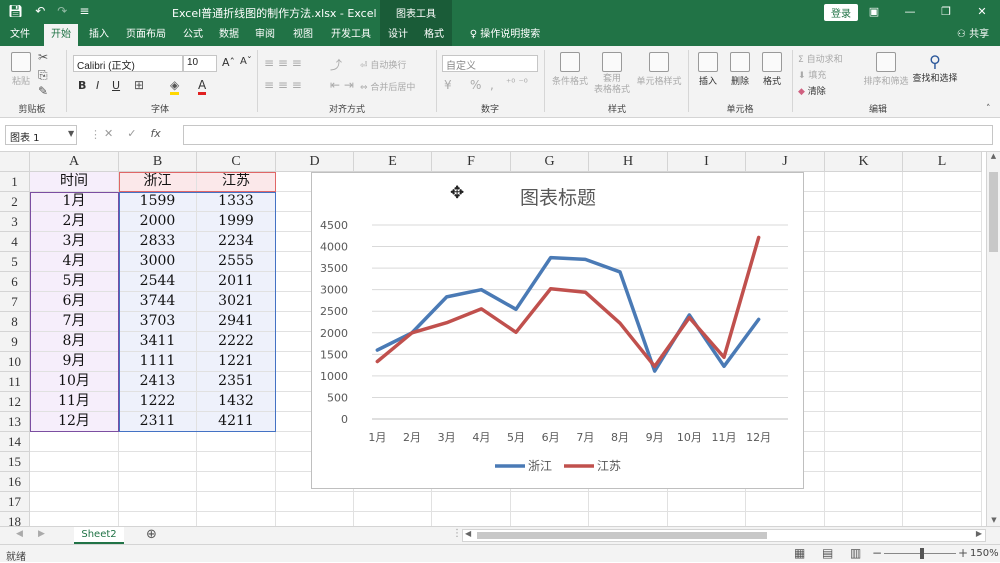 The height and width of the screenshot is (563, 1000). I want to click on row-header: 1, so click(15, 182).